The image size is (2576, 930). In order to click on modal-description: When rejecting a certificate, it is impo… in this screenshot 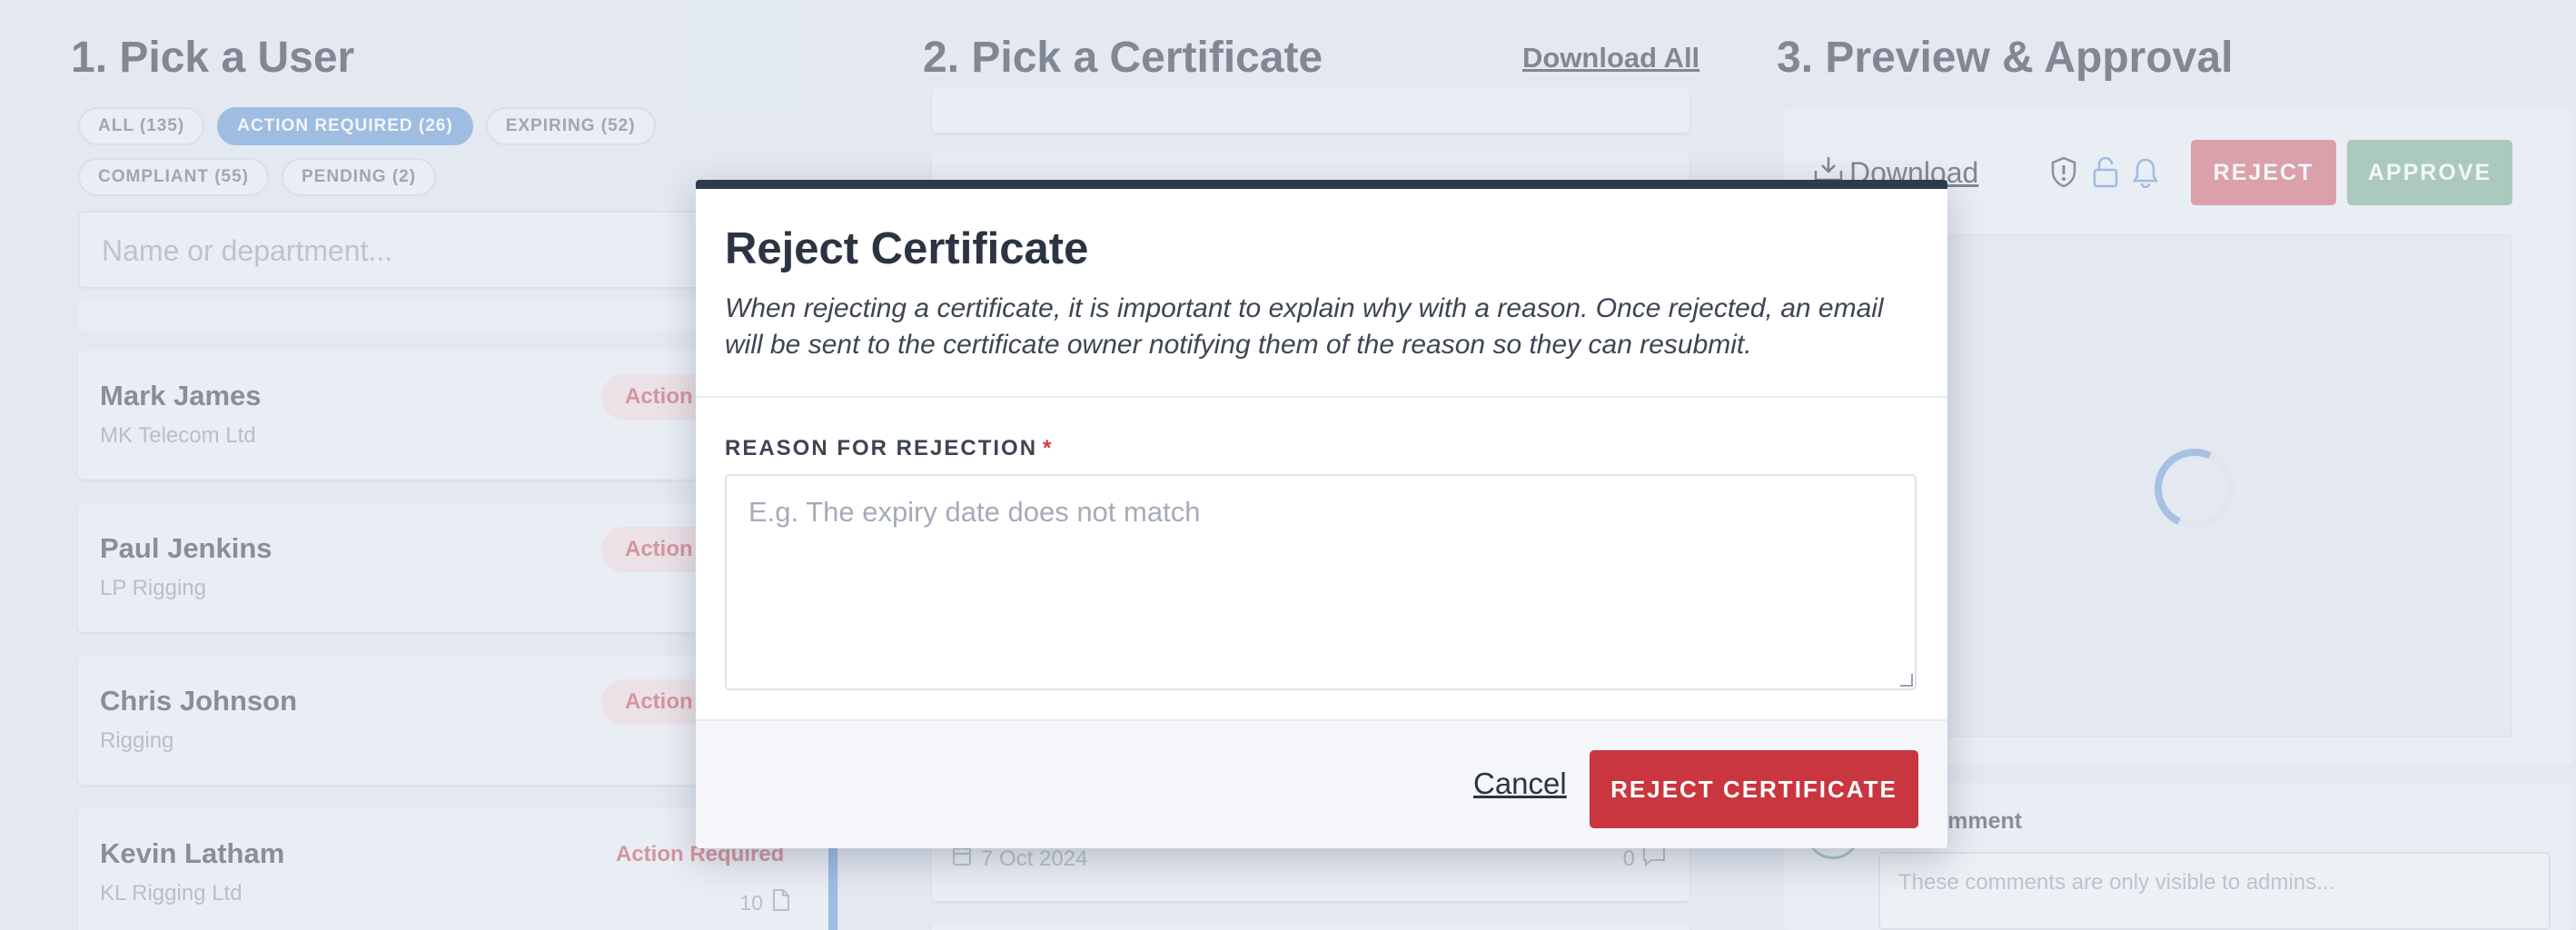, I will do `click(1304, 326)`.